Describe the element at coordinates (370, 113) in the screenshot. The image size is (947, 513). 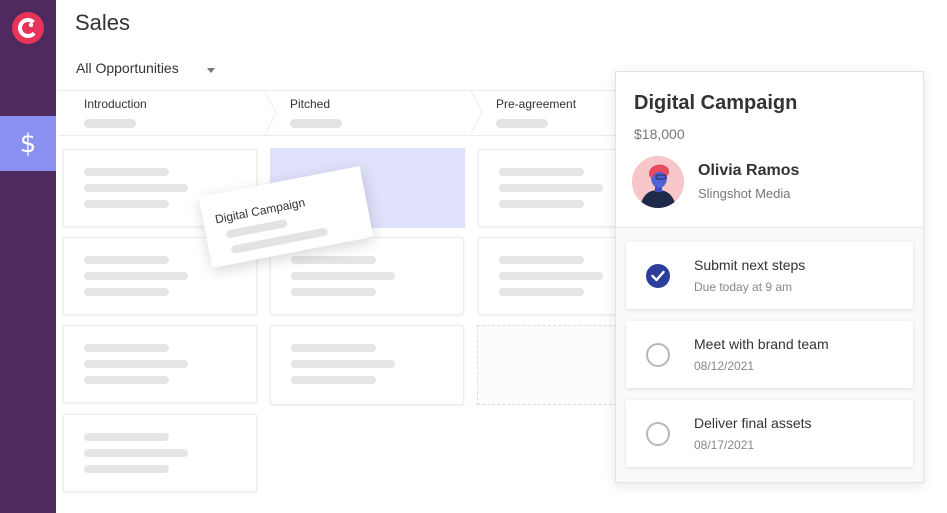
I see `stage-pitched: Pitched` at that location.